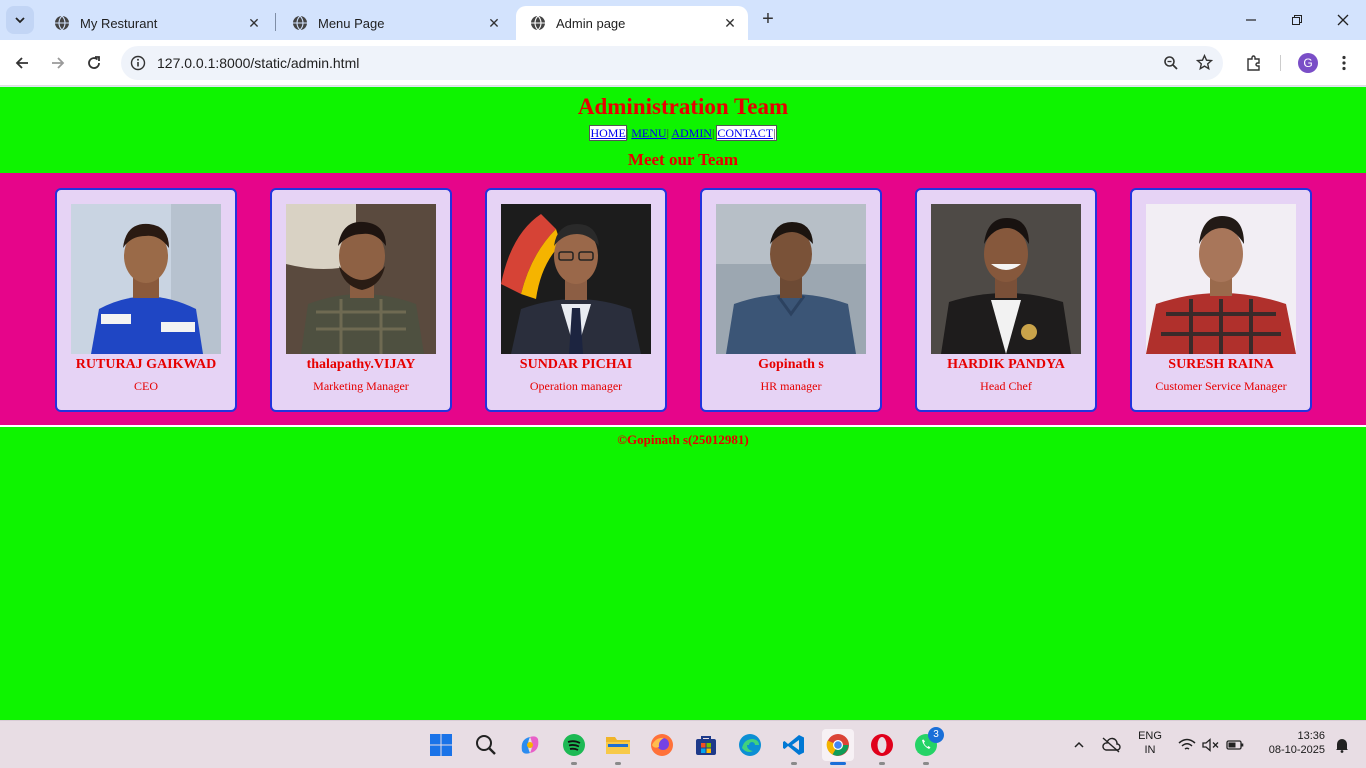 Image resolution: width=1366 pixels, height=768 pixels. What do you see at coordinates (576, 364) in the screenshot?
I see `team-member-name: SUNDAR PICHAI` at bounding box center [576, 364].